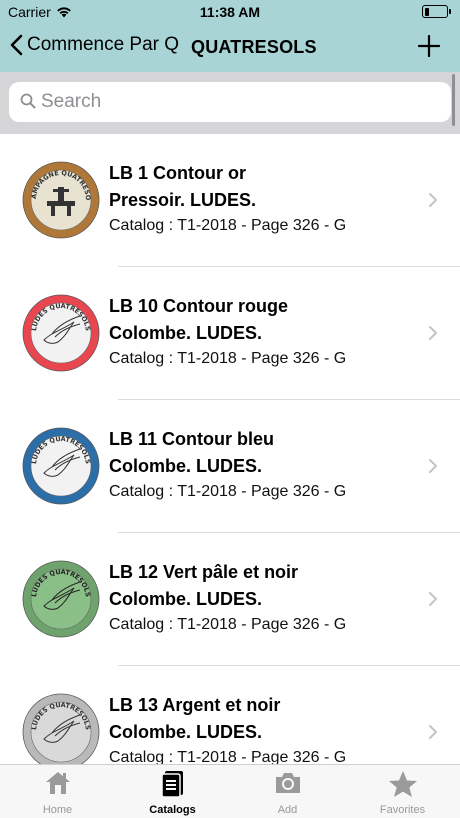 The image size is (460, 818). I want to click on back-button-label: Commence Par Q, so click(103, 44).